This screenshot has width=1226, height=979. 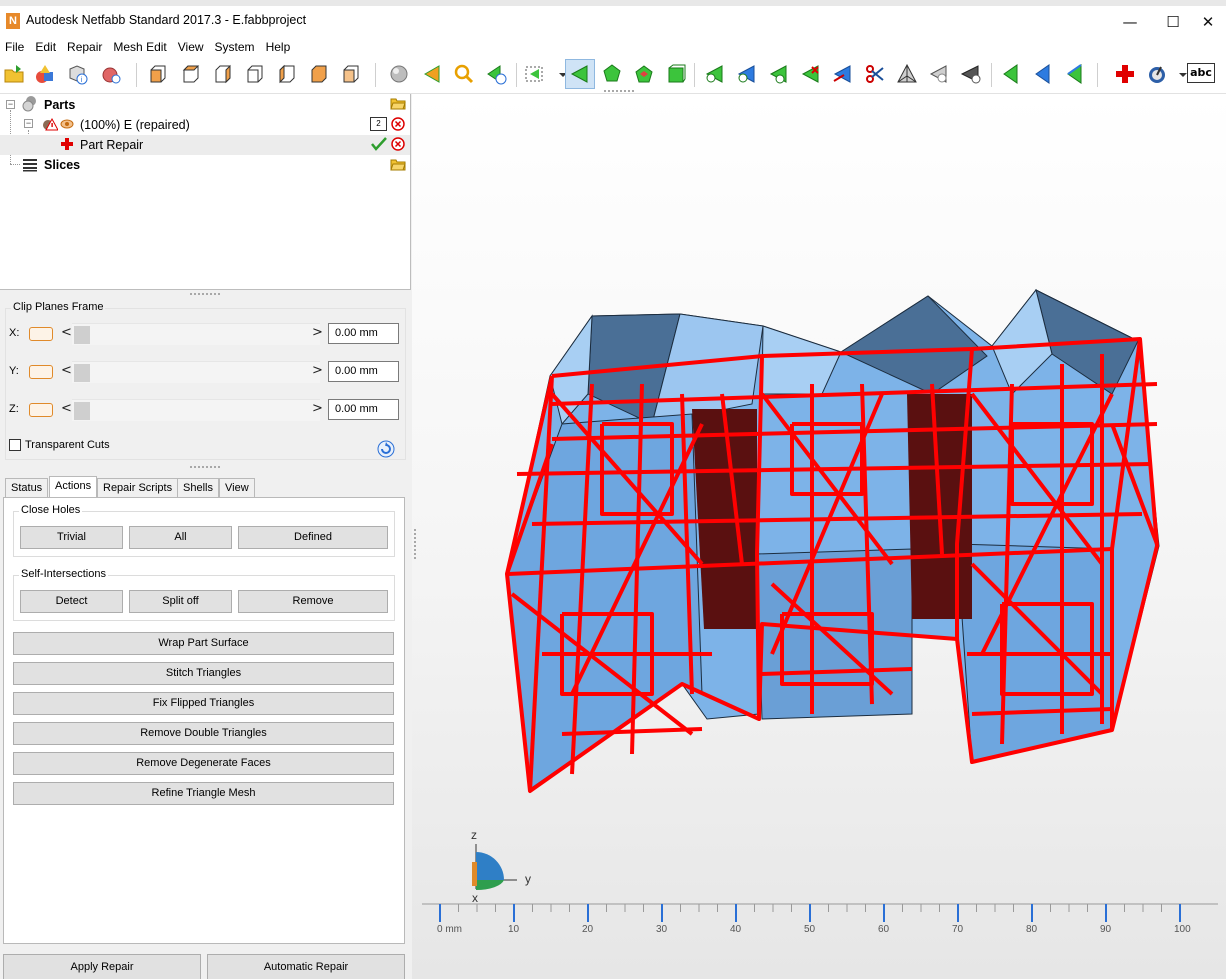 I want to click on shading-sphere-icon, so click(x=399, y=74).